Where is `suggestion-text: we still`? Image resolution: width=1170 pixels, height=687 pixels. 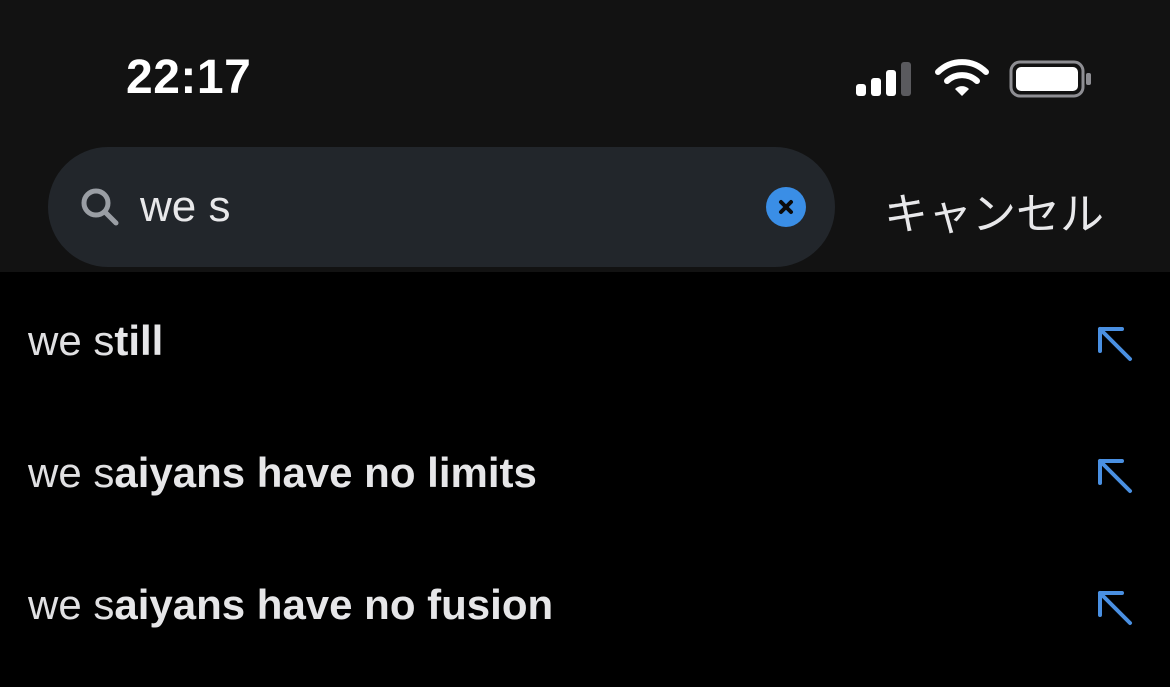 suggestion-text: we still is located at coordinates (95, 341).